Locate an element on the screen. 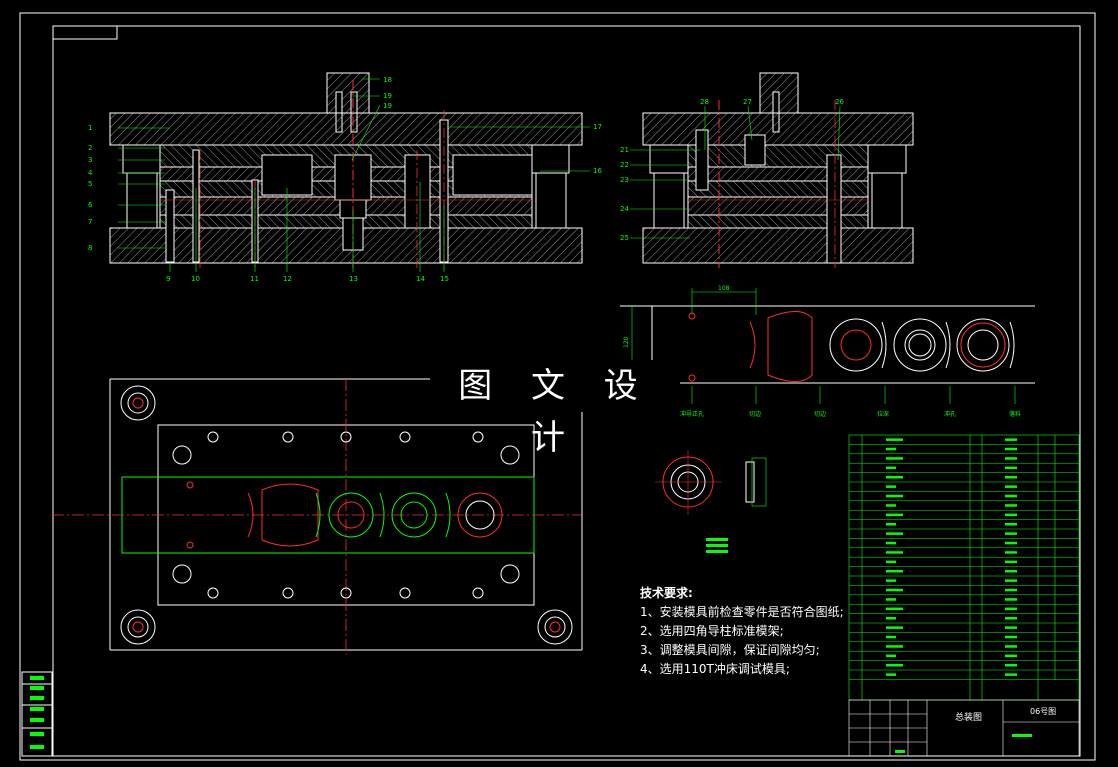 This screenshot has width=1118, height=767. parts-table is located at coordinates (964, 567).